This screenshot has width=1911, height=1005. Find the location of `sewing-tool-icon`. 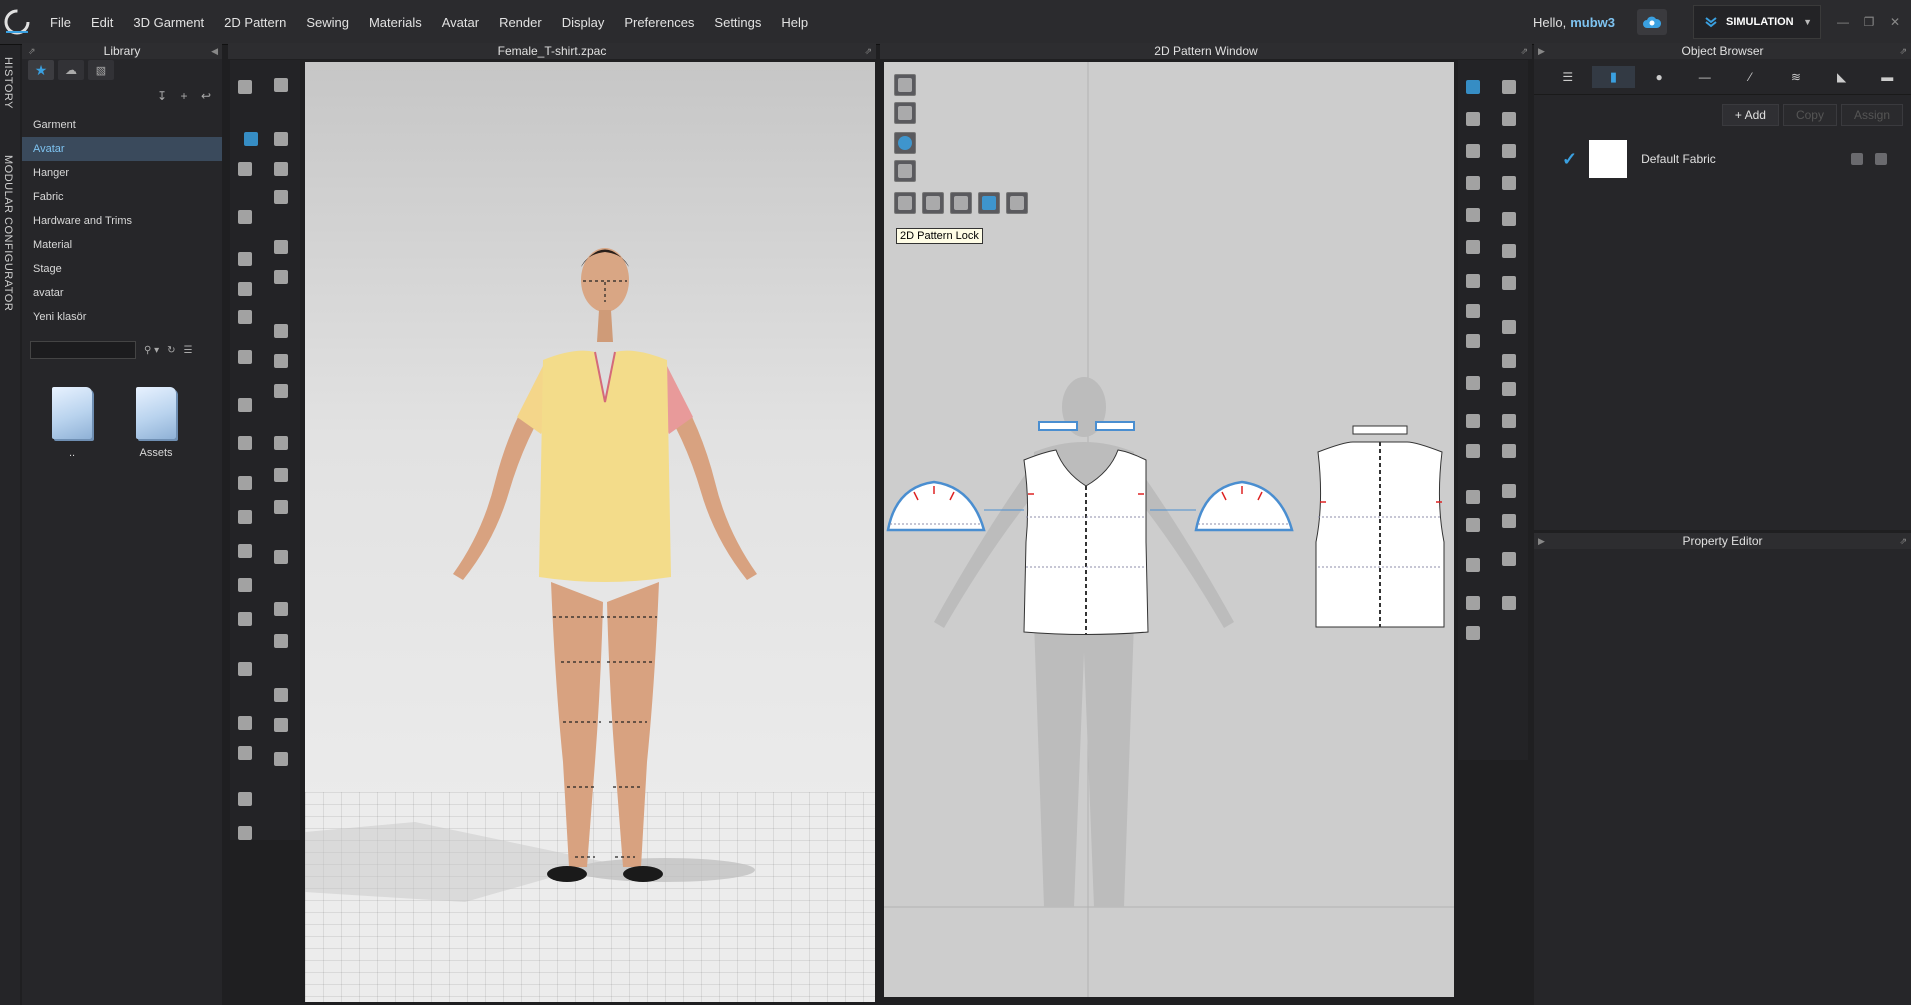

sewing-tool-icon is located at coordinates (1473, 215).